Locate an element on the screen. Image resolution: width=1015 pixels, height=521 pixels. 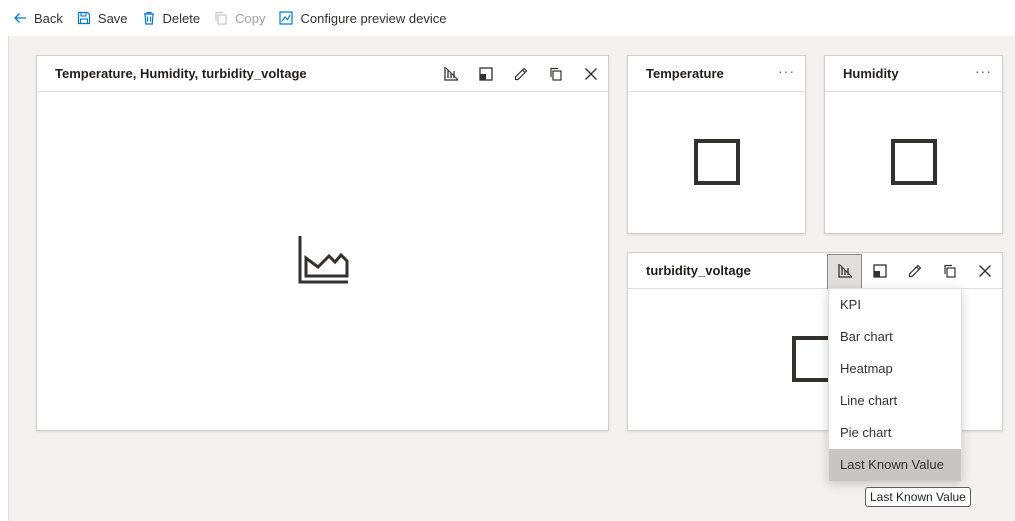
tile-humidity: Humidity ··· is located at coordinates (913, 144).